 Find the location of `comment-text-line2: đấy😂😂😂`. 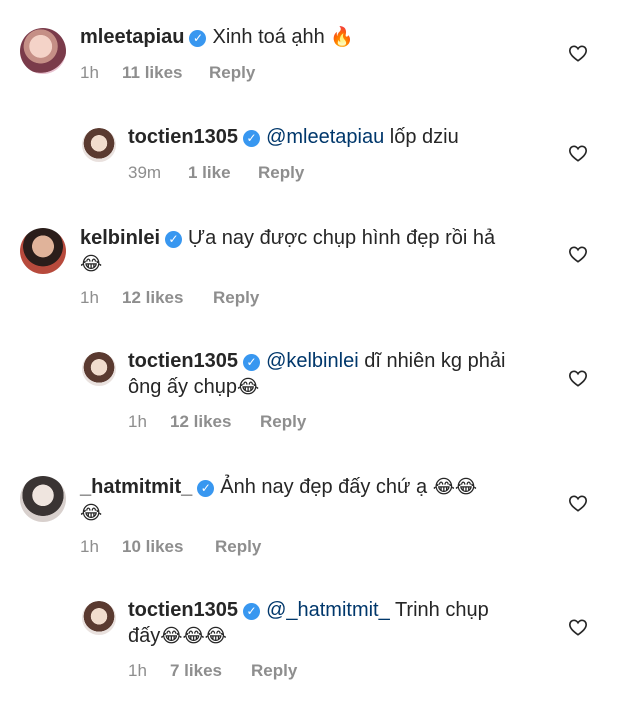

comment-text-line2: đấy😂😂😂 is located at coordinates (177, 636).